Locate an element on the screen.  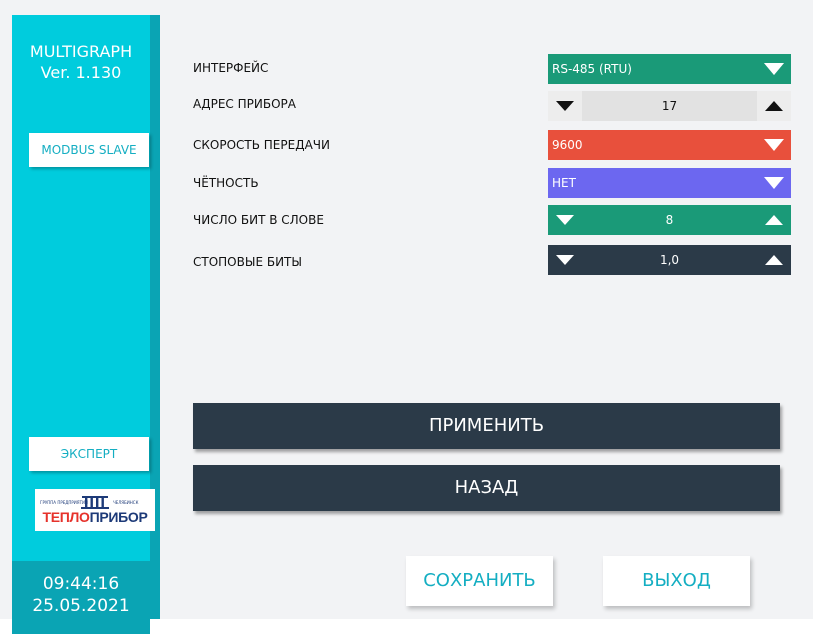
address-label: АДРЕС ПРИБОРА is located at coordinates (244, 104).